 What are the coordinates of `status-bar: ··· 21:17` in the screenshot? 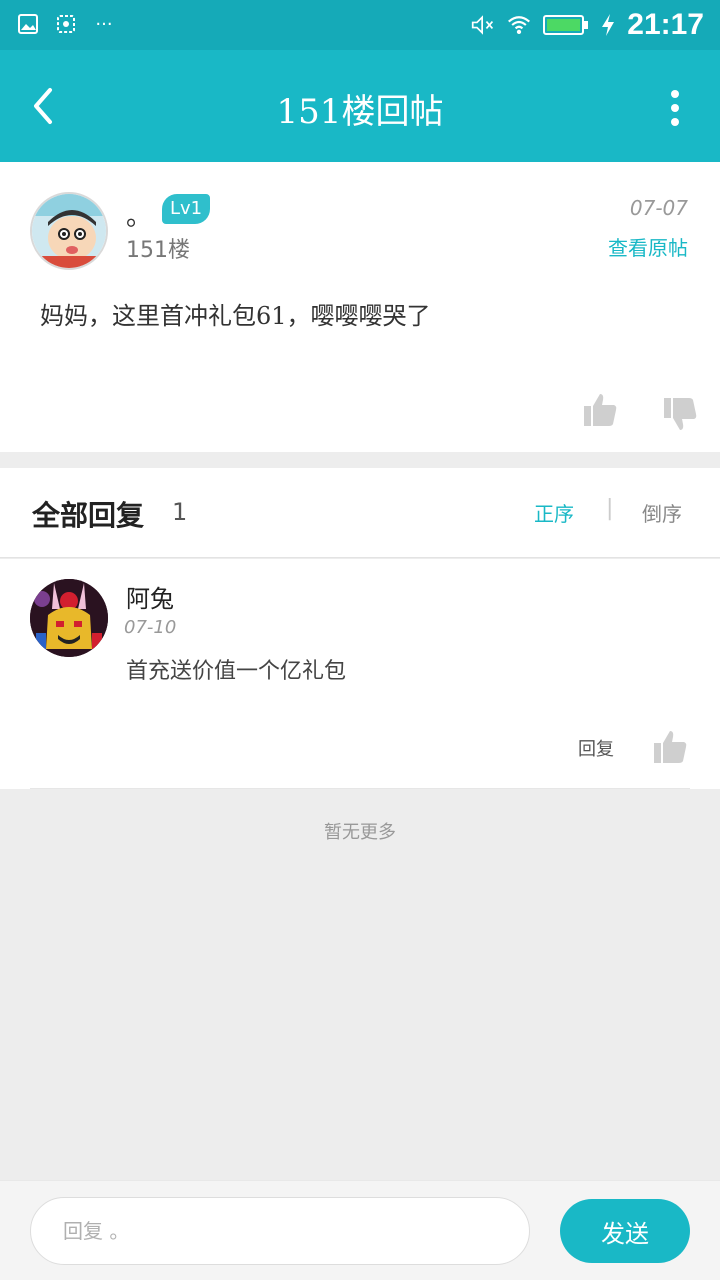 It's located at (360, 25).